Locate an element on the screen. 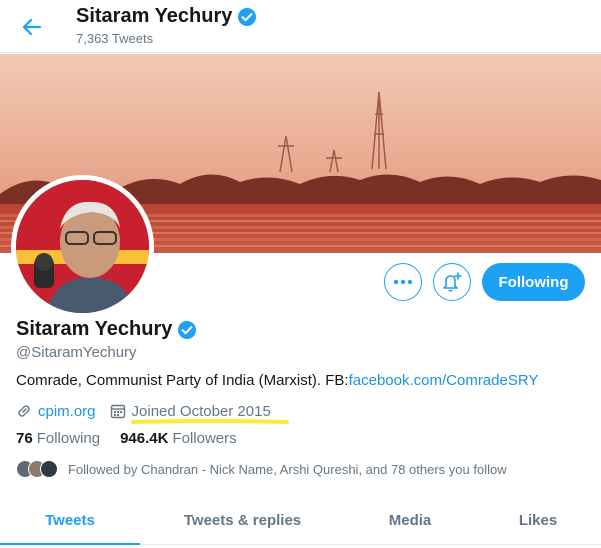 This screenshot has width=601, height=548. tab-tweets-replies: Tweets & replies is located at coordinates (242, 520).